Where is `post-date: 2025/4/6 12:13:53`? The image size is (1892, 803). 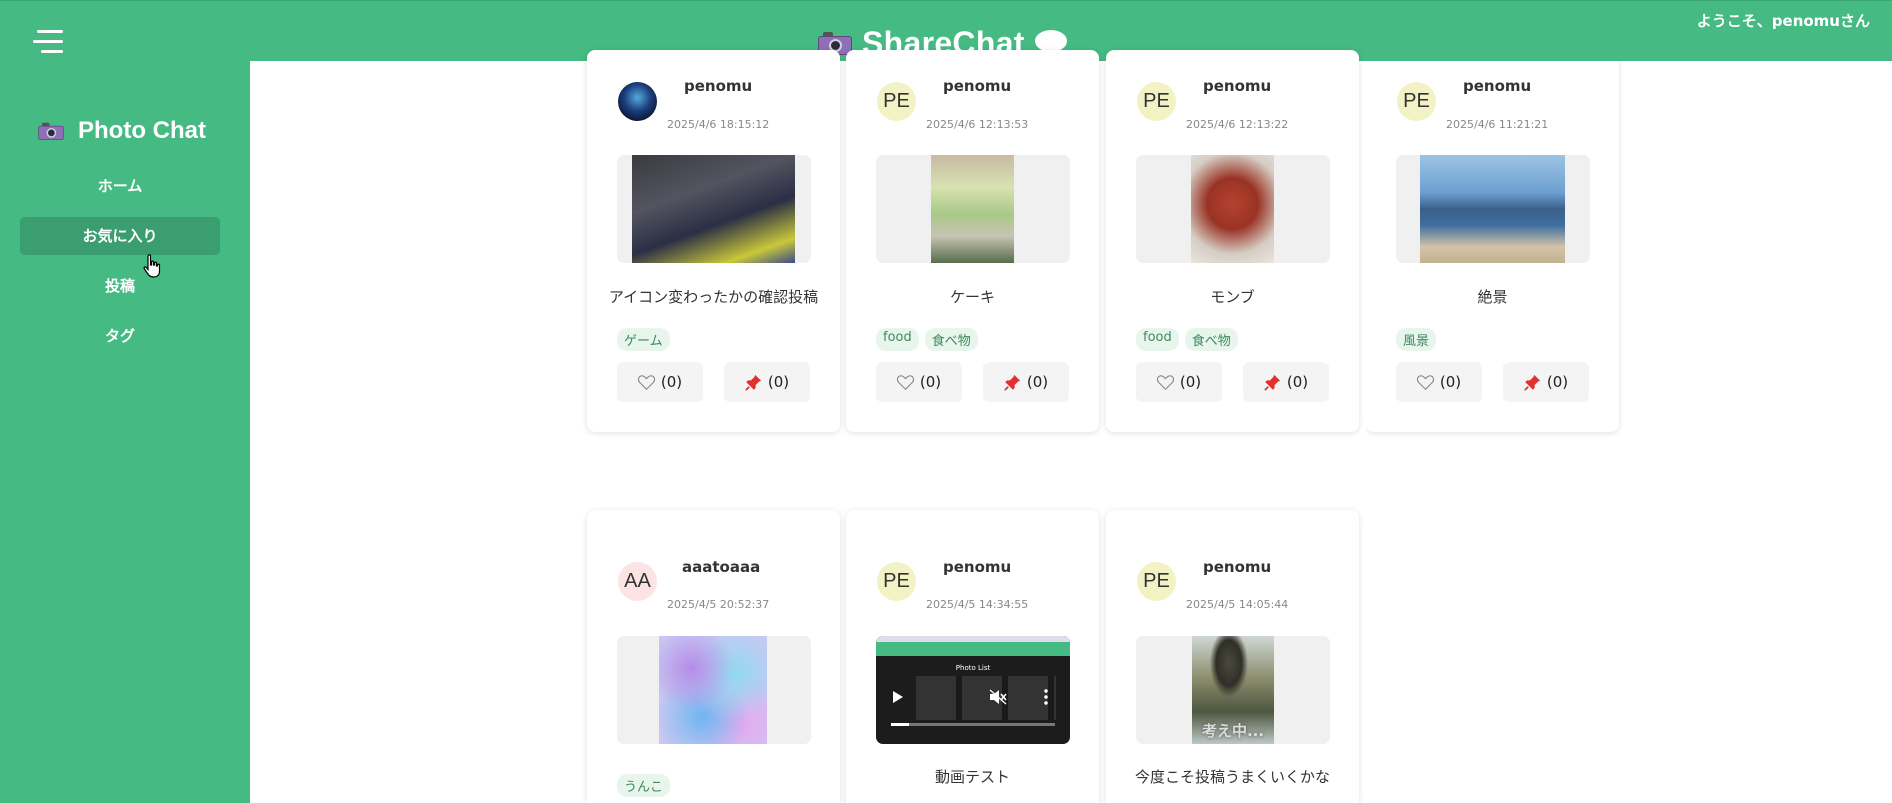
post-date: 2025/4/6 12:13:53 is located at coordinates (977, 124).